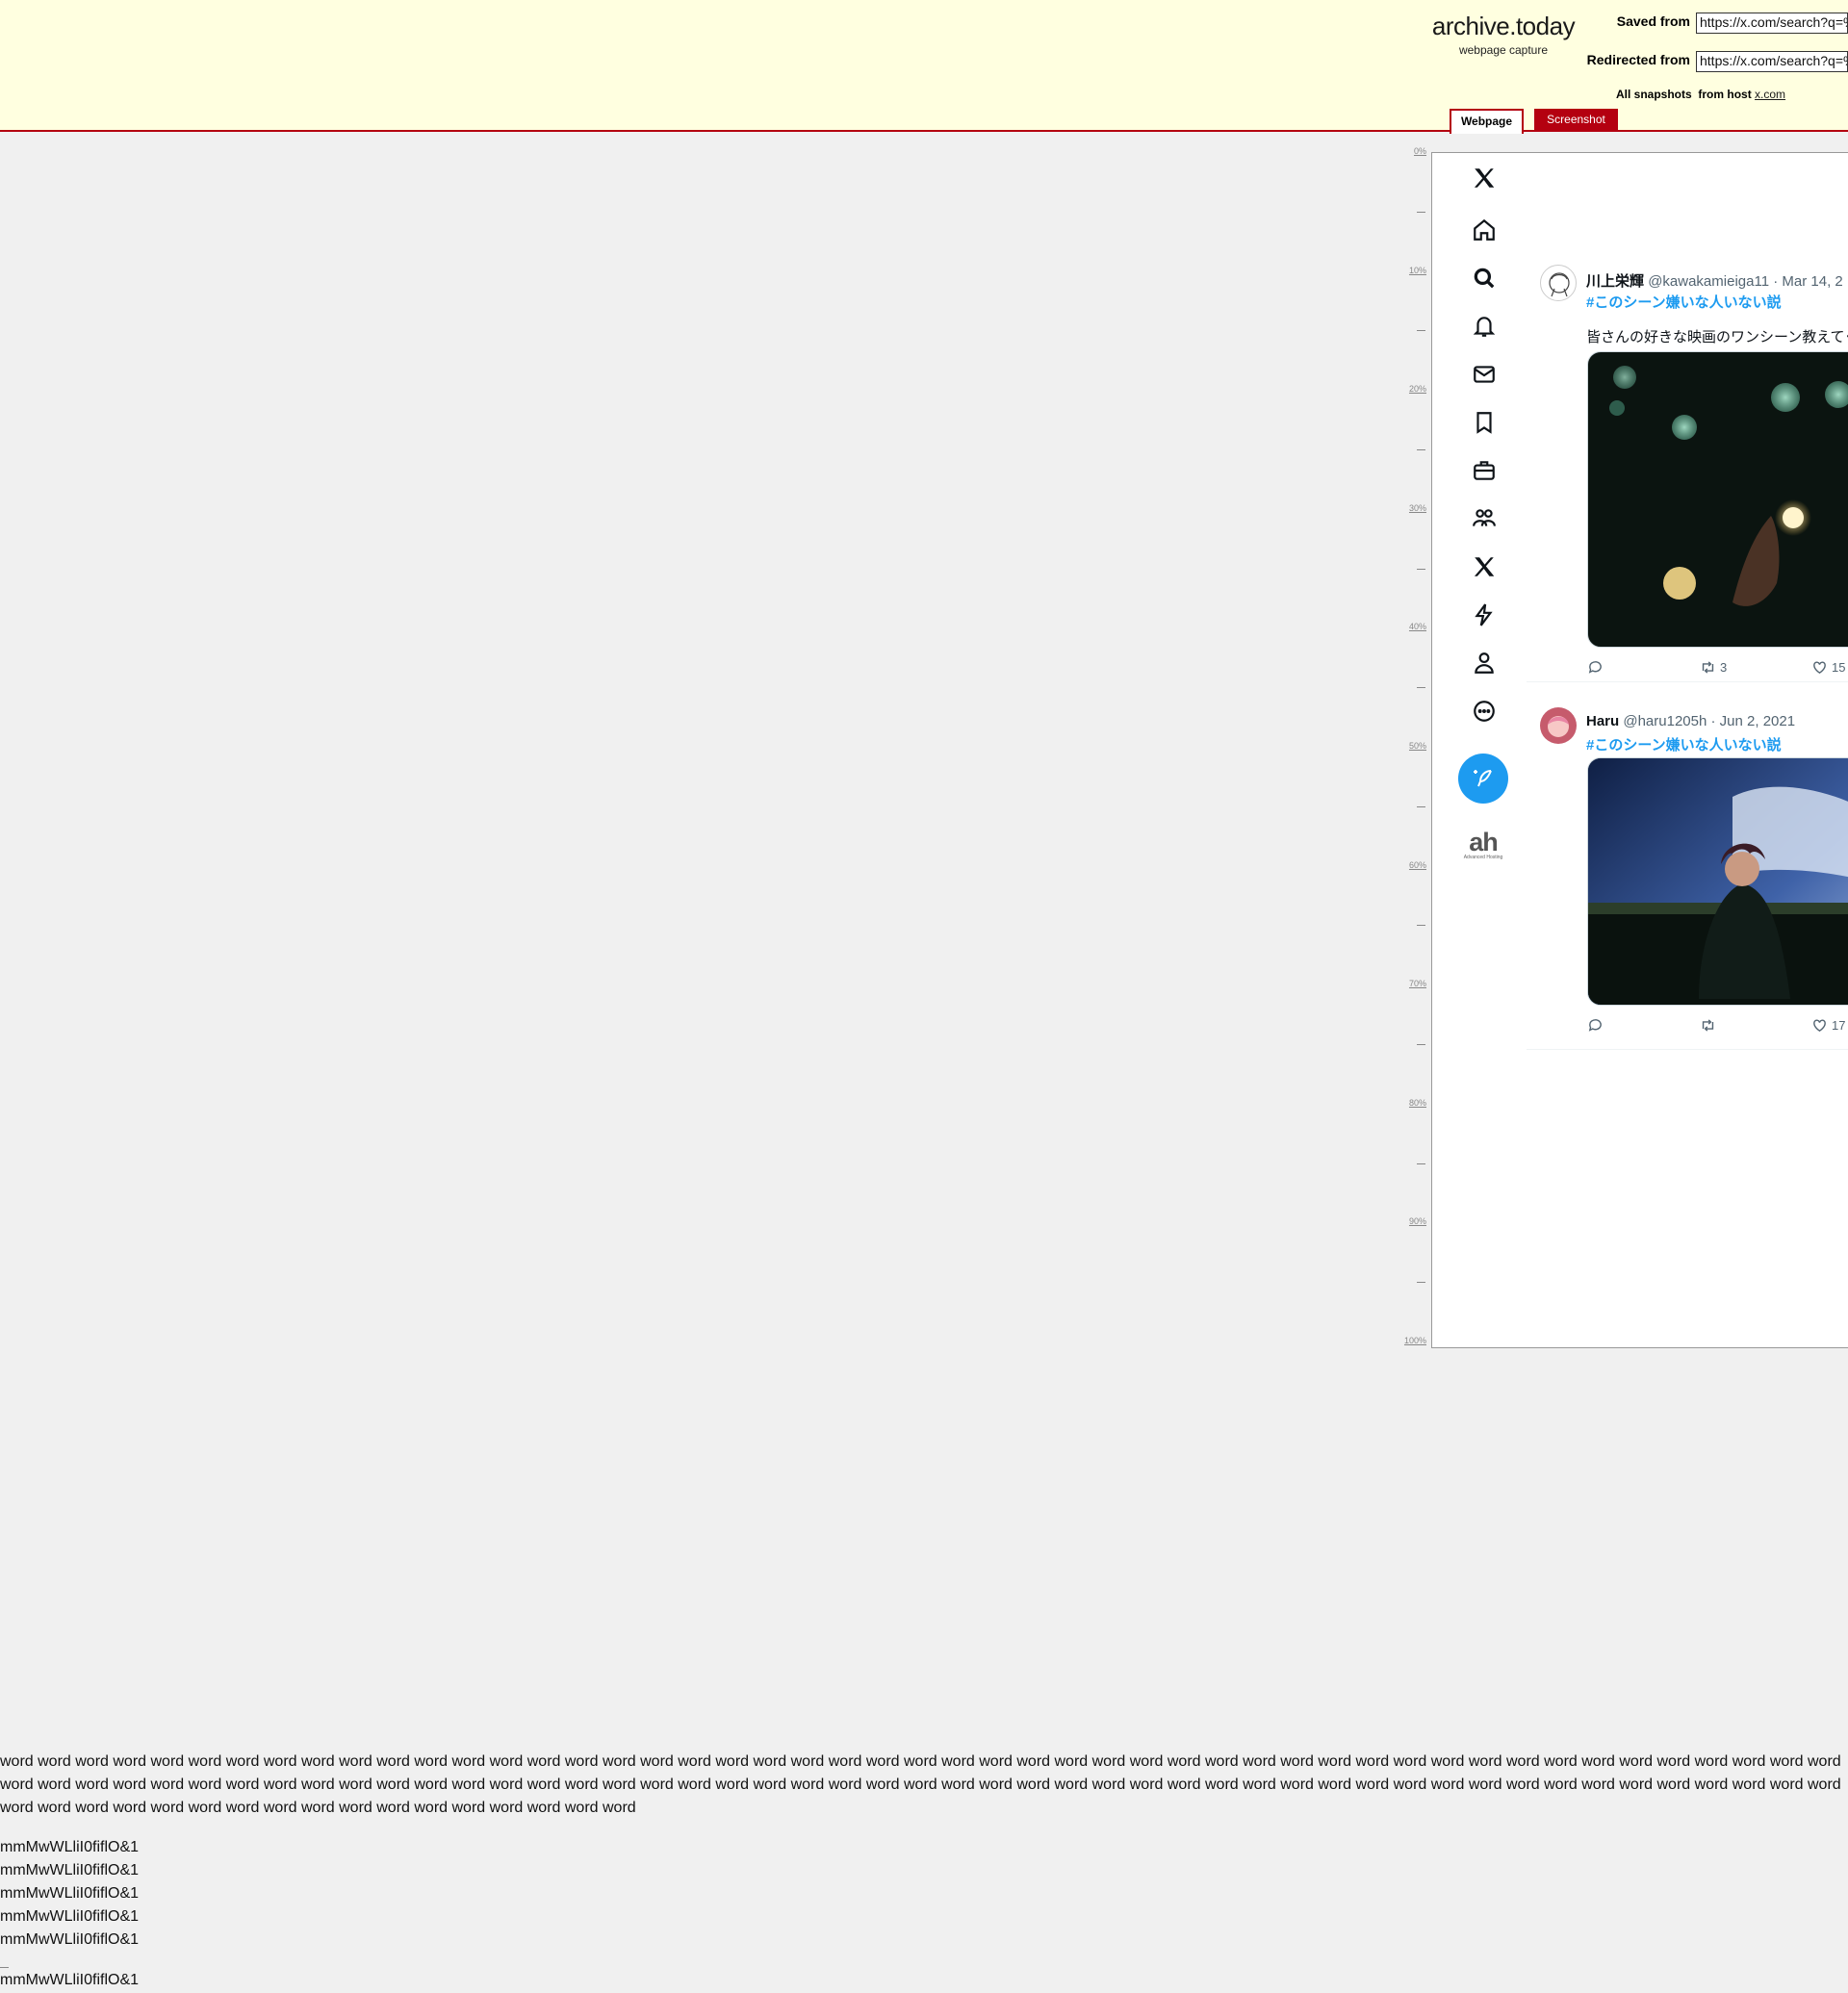 The image size is (1848, 1993). Describe the element at coordinates (1576, 120) in the screenshot. I see `tab-screenshot: Screenshot` at that location.